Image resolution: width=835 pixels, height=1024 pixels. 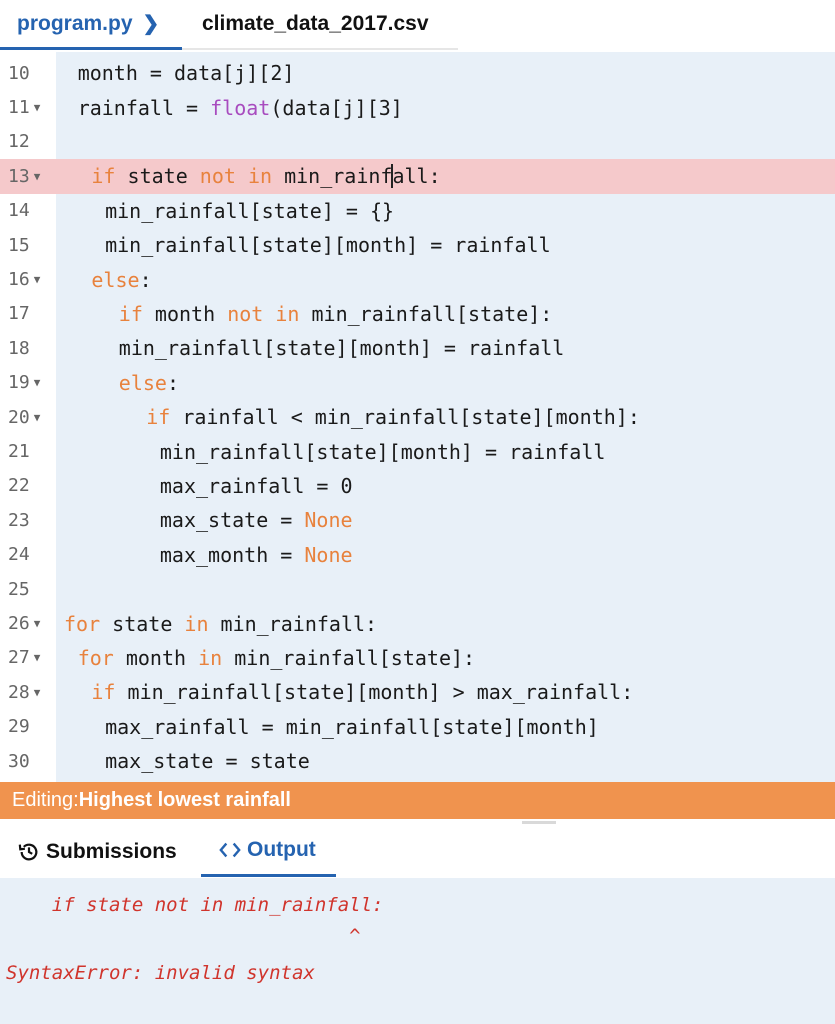 What do you see at coordinates (111, 851) in the screenshot?
I see `tab-label: Submissions` at bounding box center [111, 851].